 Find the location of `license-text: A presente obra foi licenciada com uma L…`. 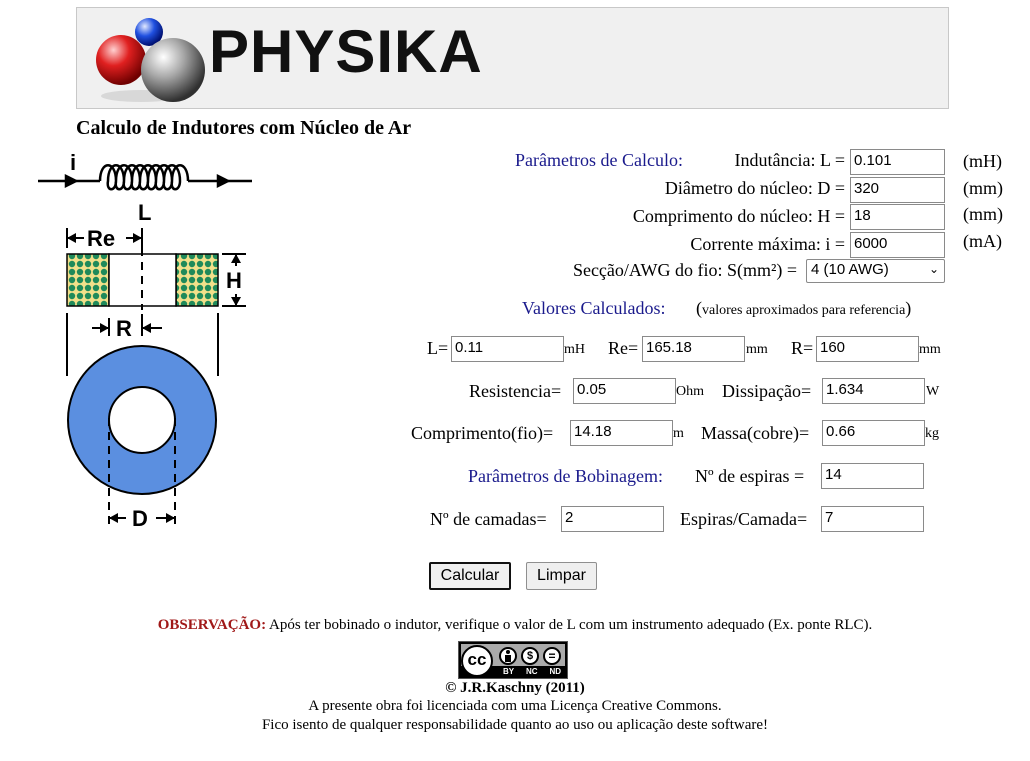

license-text: A presente obra foi licenciada com uma L… is located at coordinates (515, 706).